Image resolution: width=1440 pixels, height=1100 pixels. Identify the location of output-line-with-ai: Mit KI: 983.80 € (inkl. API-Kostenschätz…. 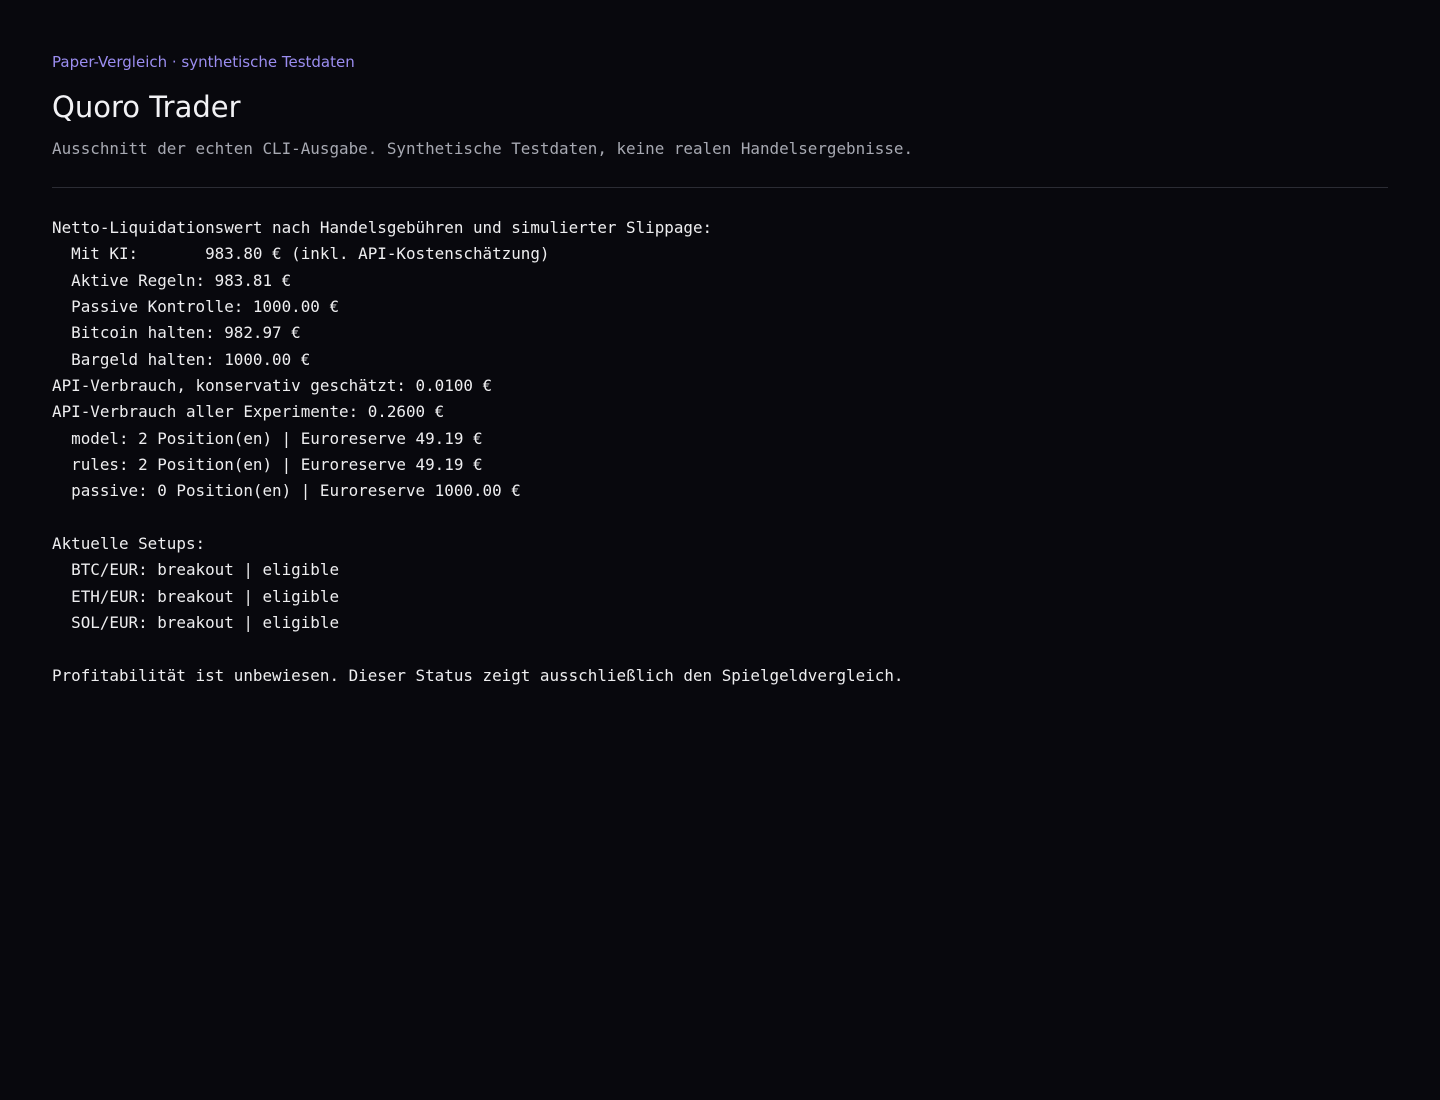
(301, 254).